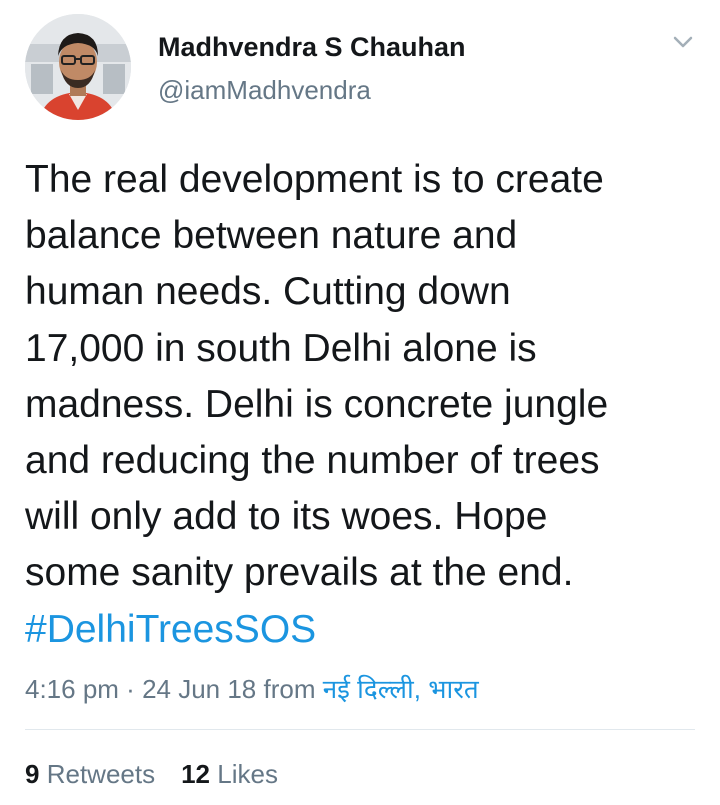  I want to click on tweet-text-line: The real development is to create, so click(314, 179).